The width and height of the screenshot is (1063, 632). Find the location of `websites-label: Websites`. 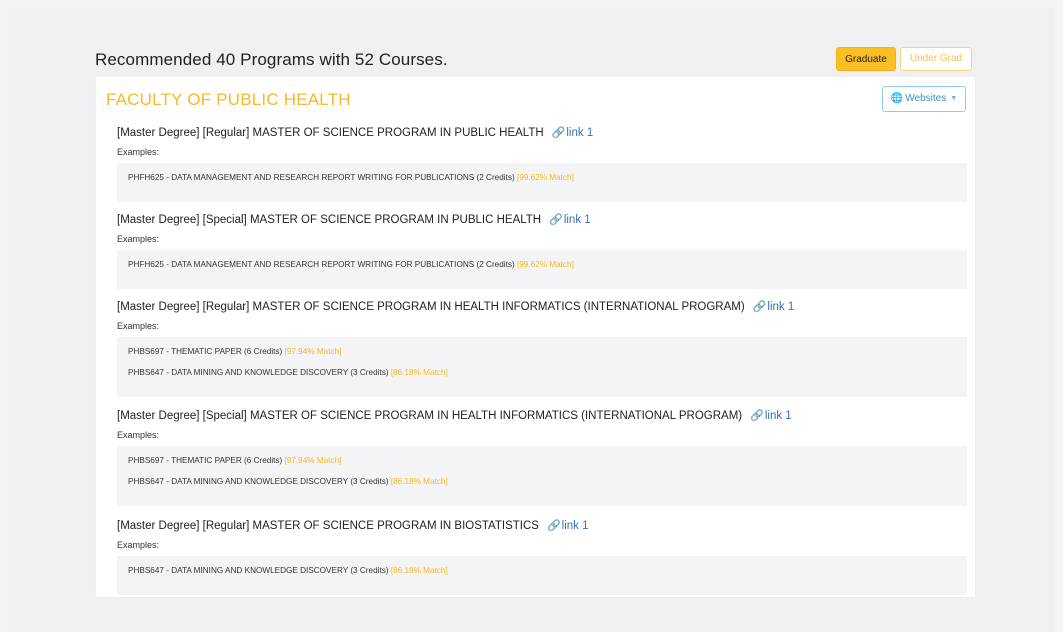

websites-label: Websites is located at coordinates (926, 98).